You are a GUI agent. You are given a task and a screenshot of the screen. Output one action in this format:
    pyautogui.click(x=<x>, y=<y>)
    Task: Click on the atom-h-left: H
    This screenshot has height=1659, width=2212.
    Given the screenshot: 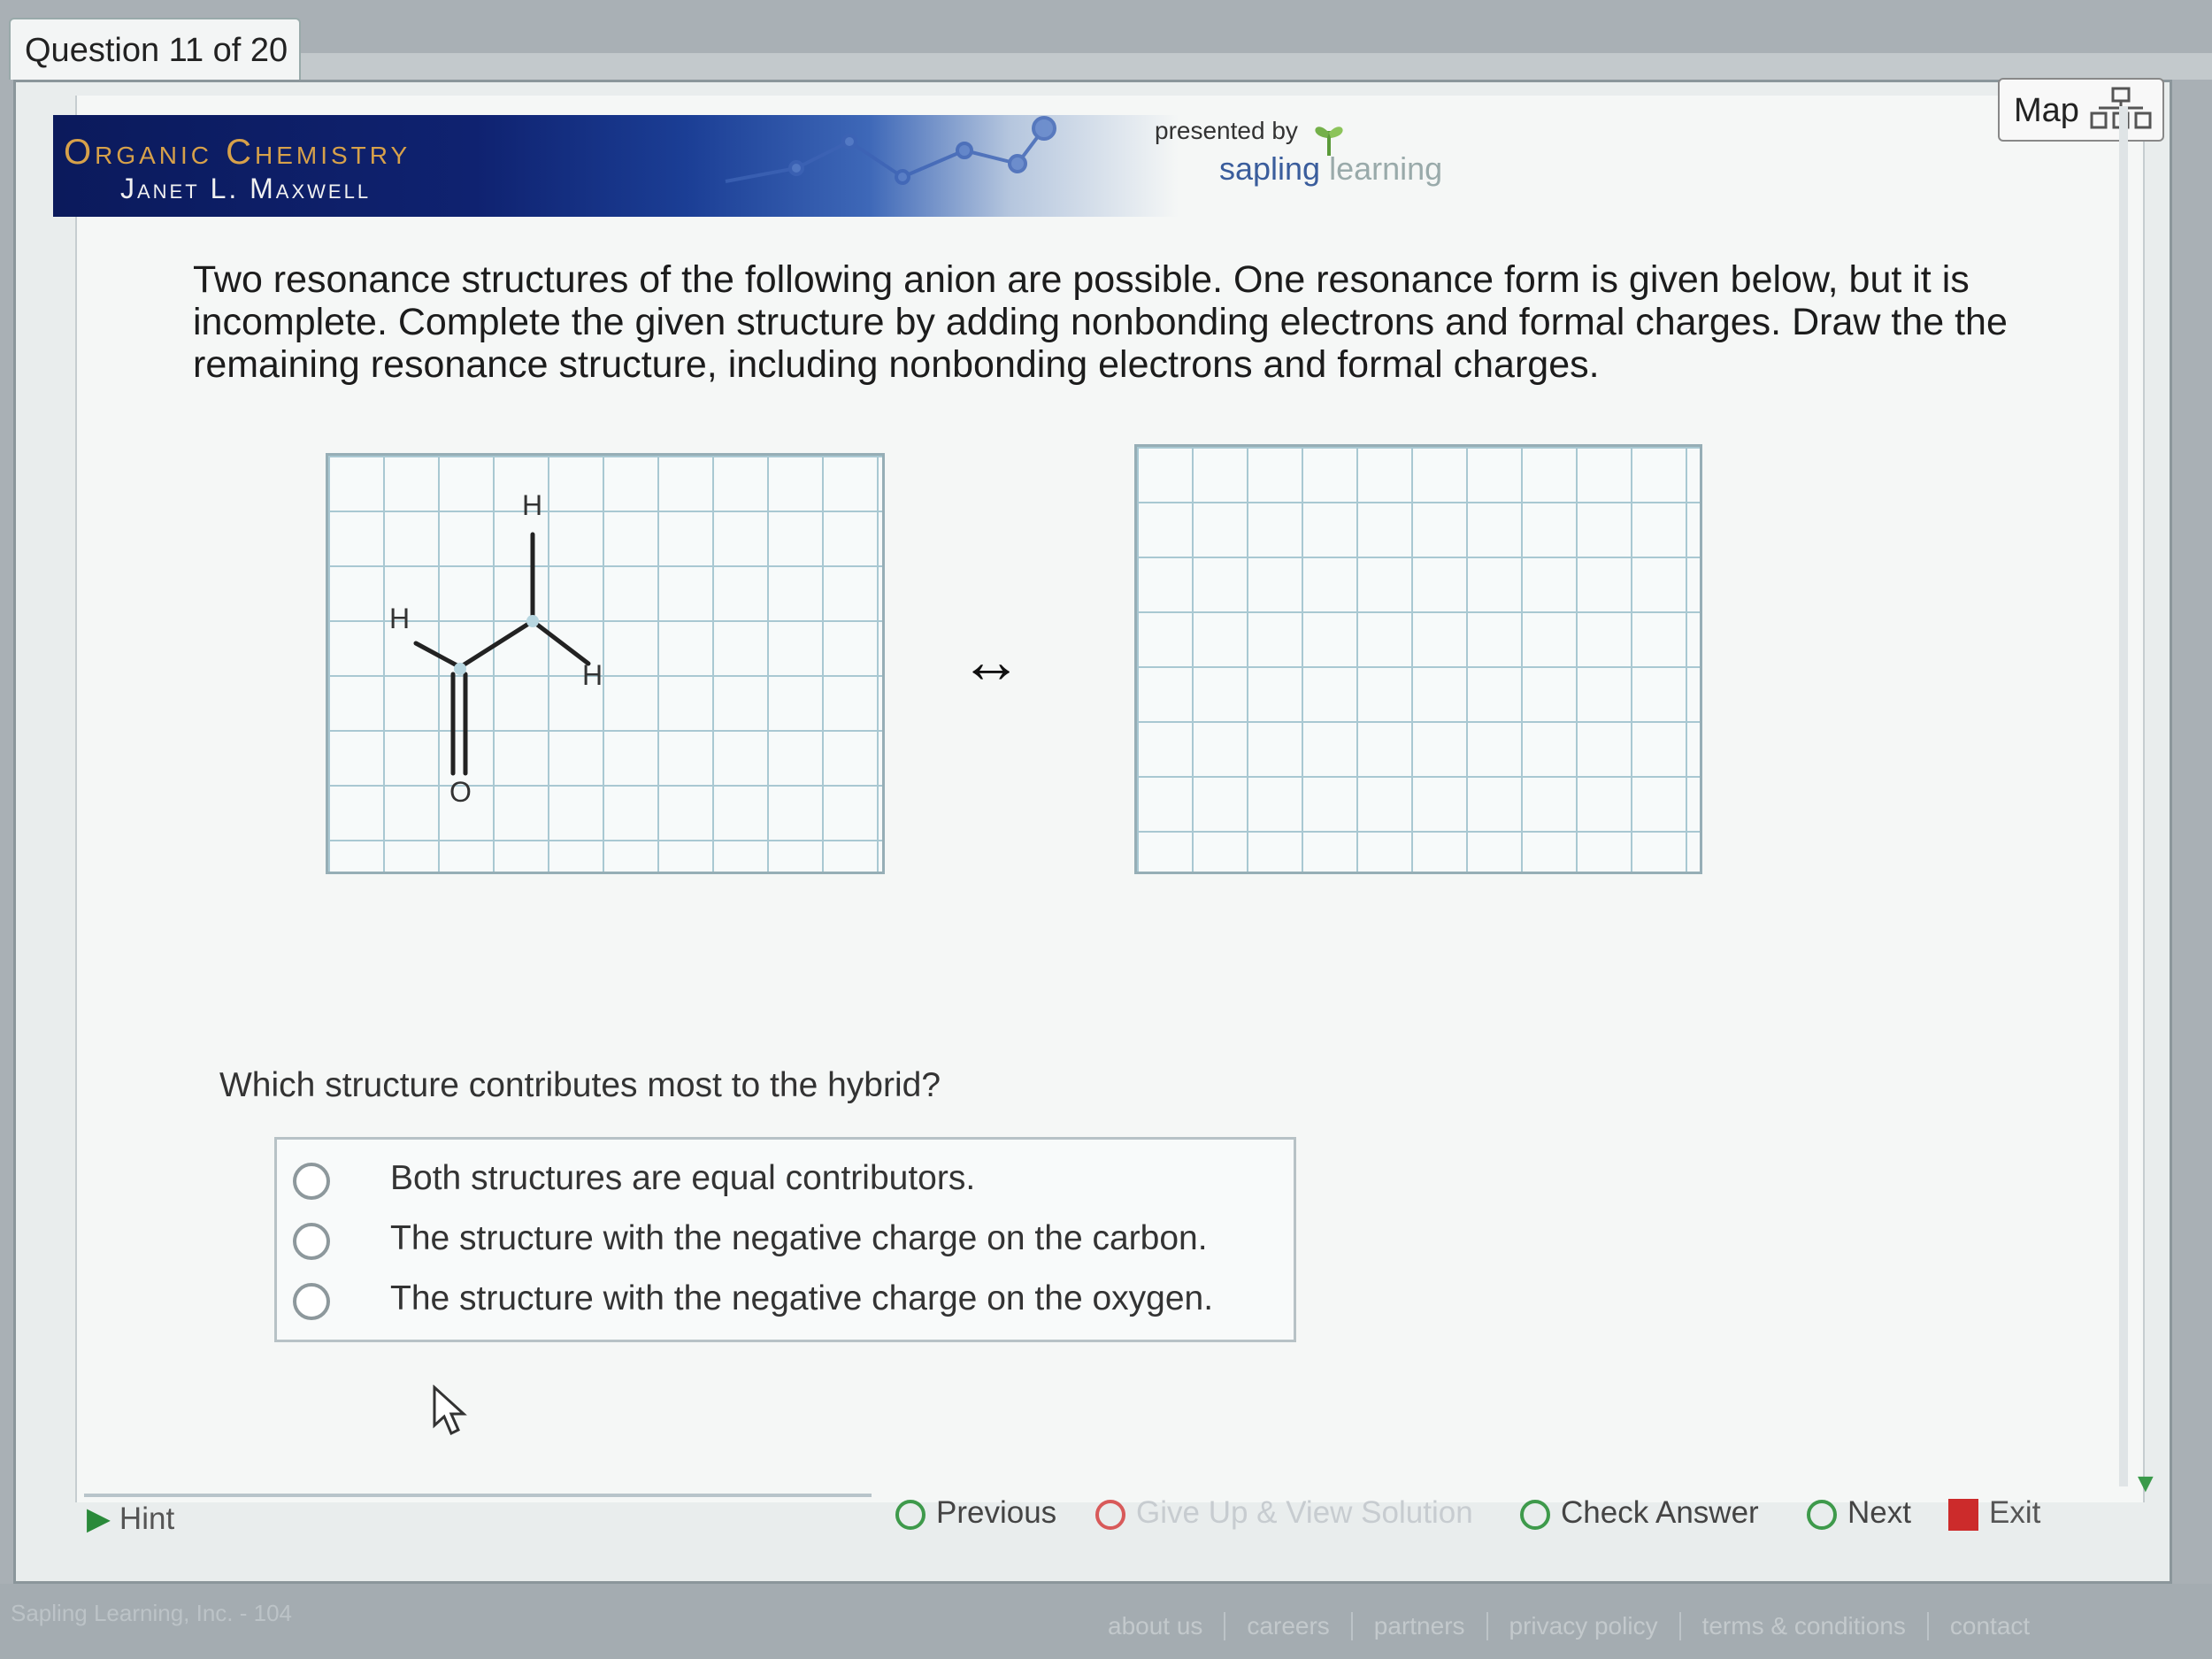 What is the action you would take?
    pyautogui.click(x=400, y=619)
    